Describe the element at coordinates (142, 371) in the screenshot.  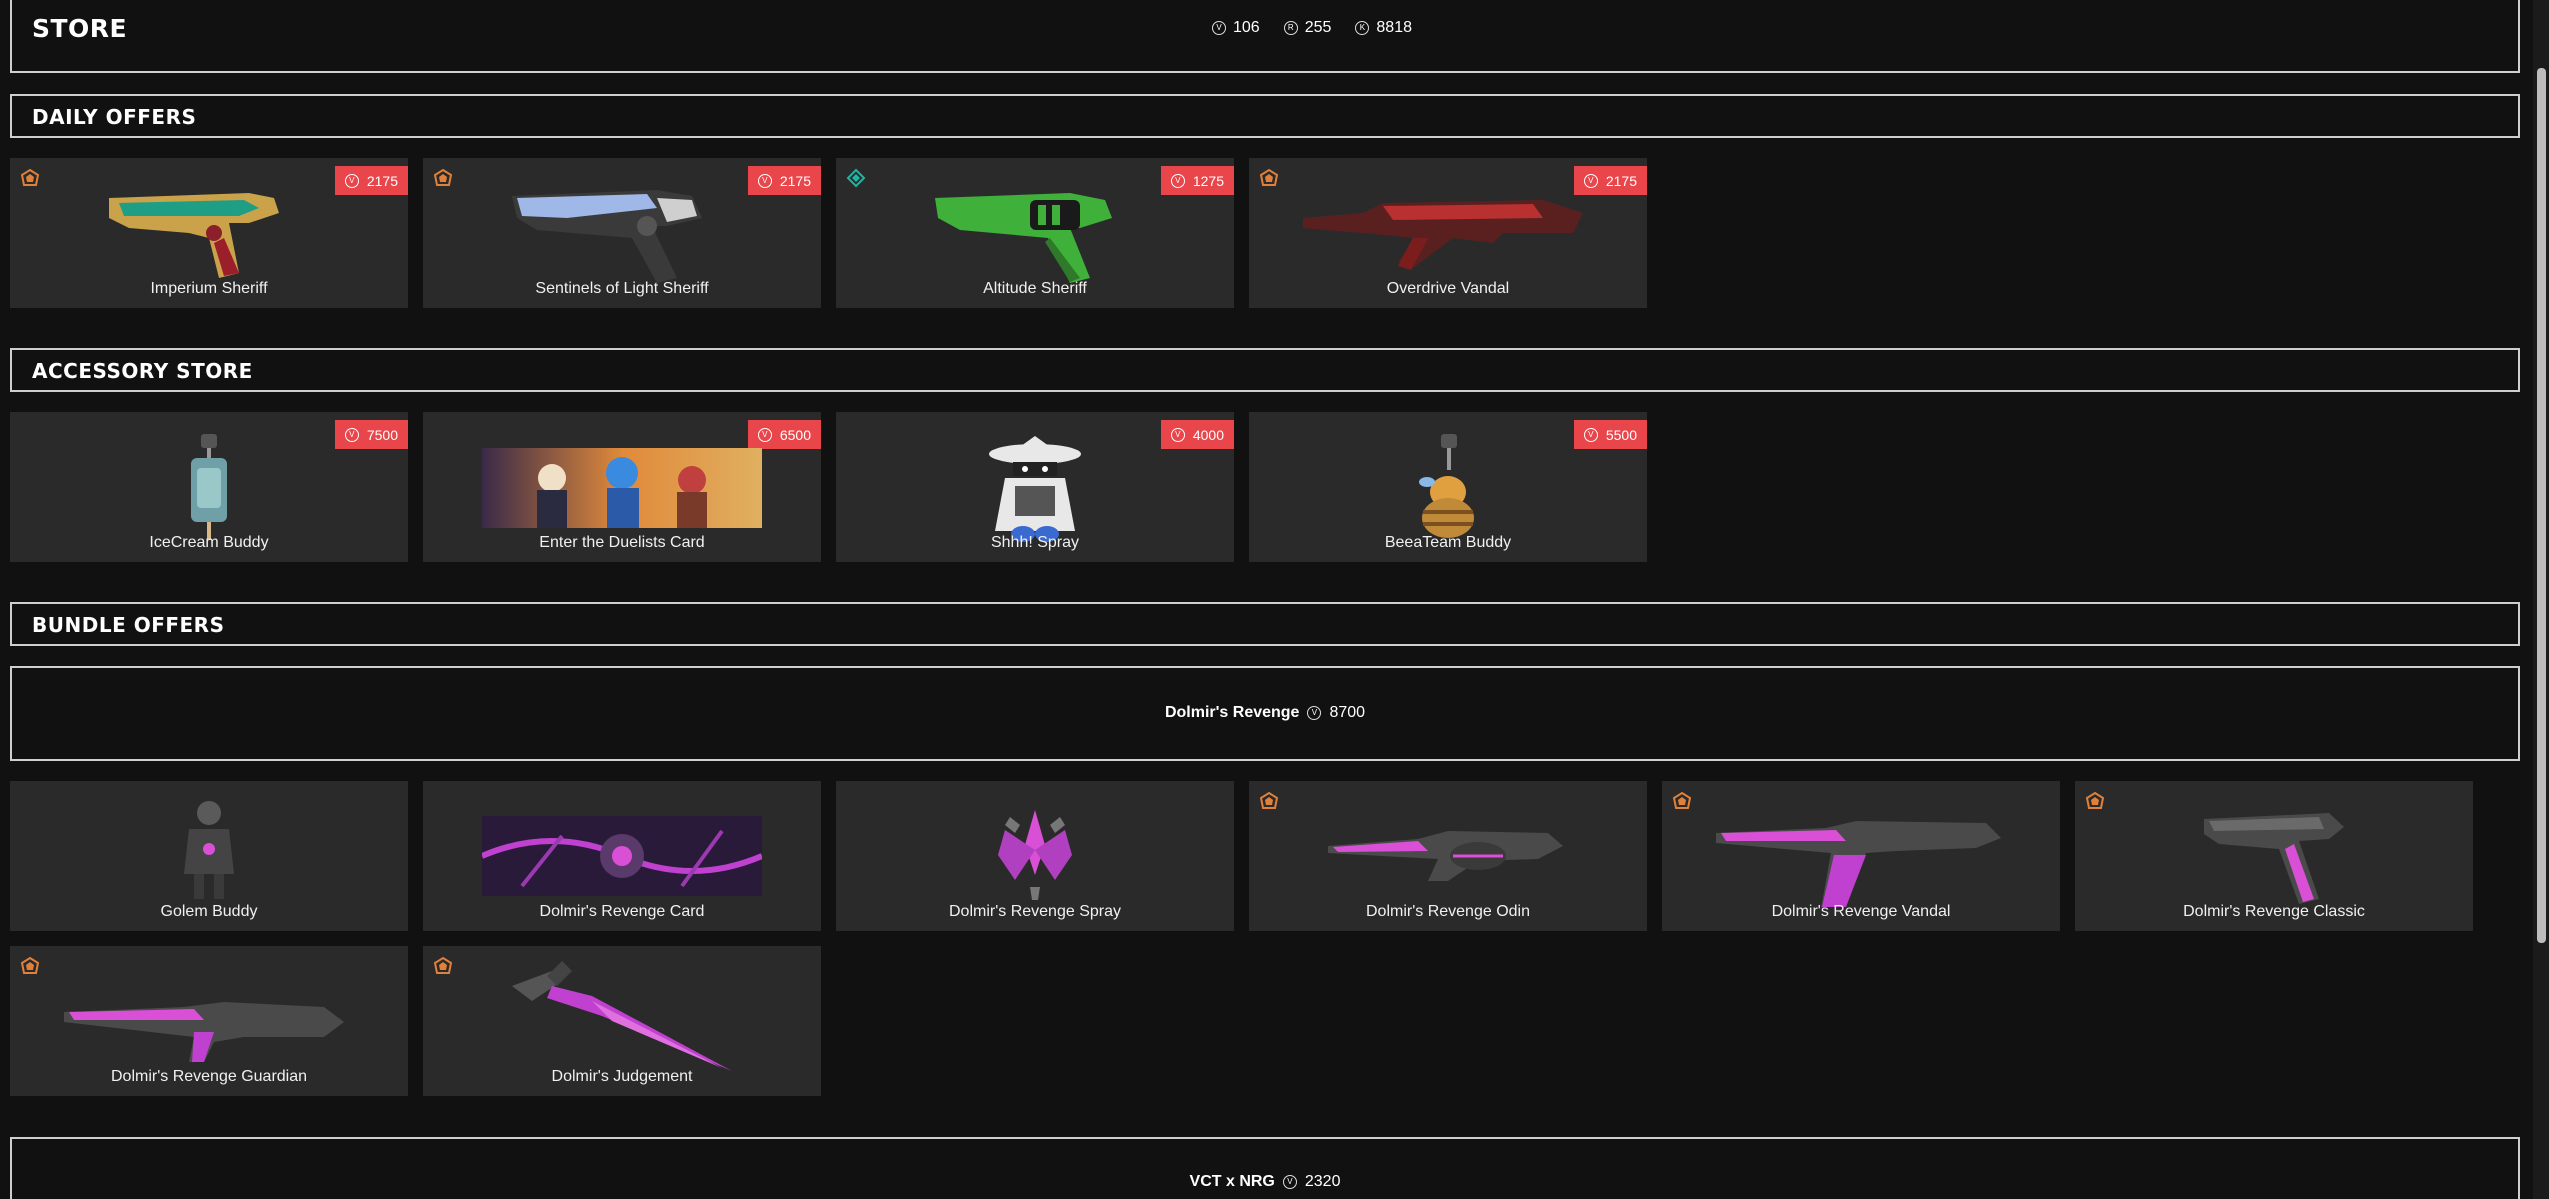
I see `section-title: ACCESSORY STORE` at that location.